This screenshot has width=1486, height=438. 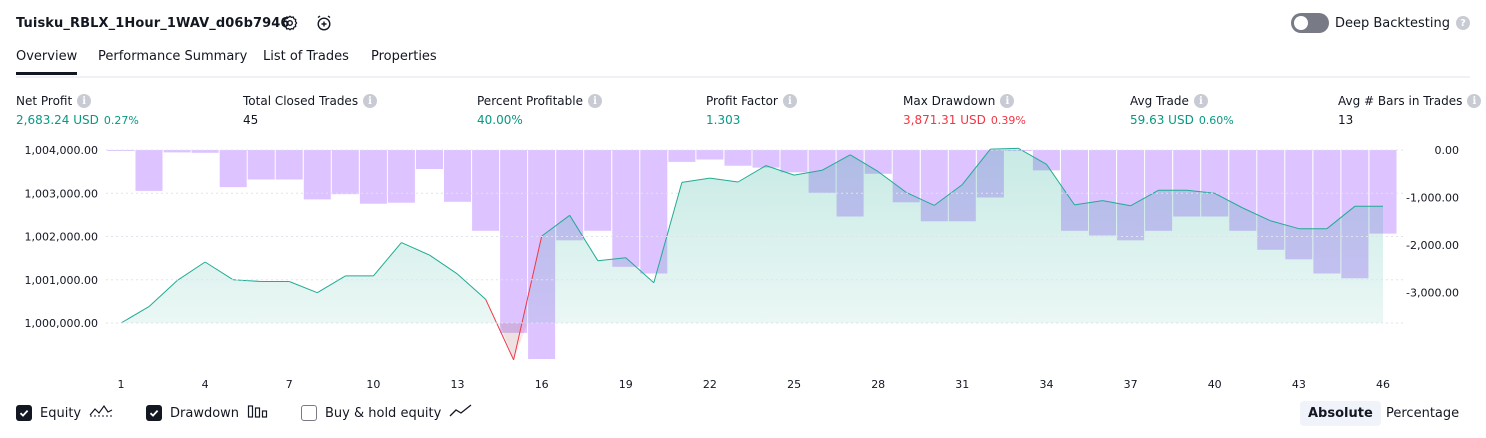 I want to click on x-axis-tick-label: 16, so click(x=542, y=384).